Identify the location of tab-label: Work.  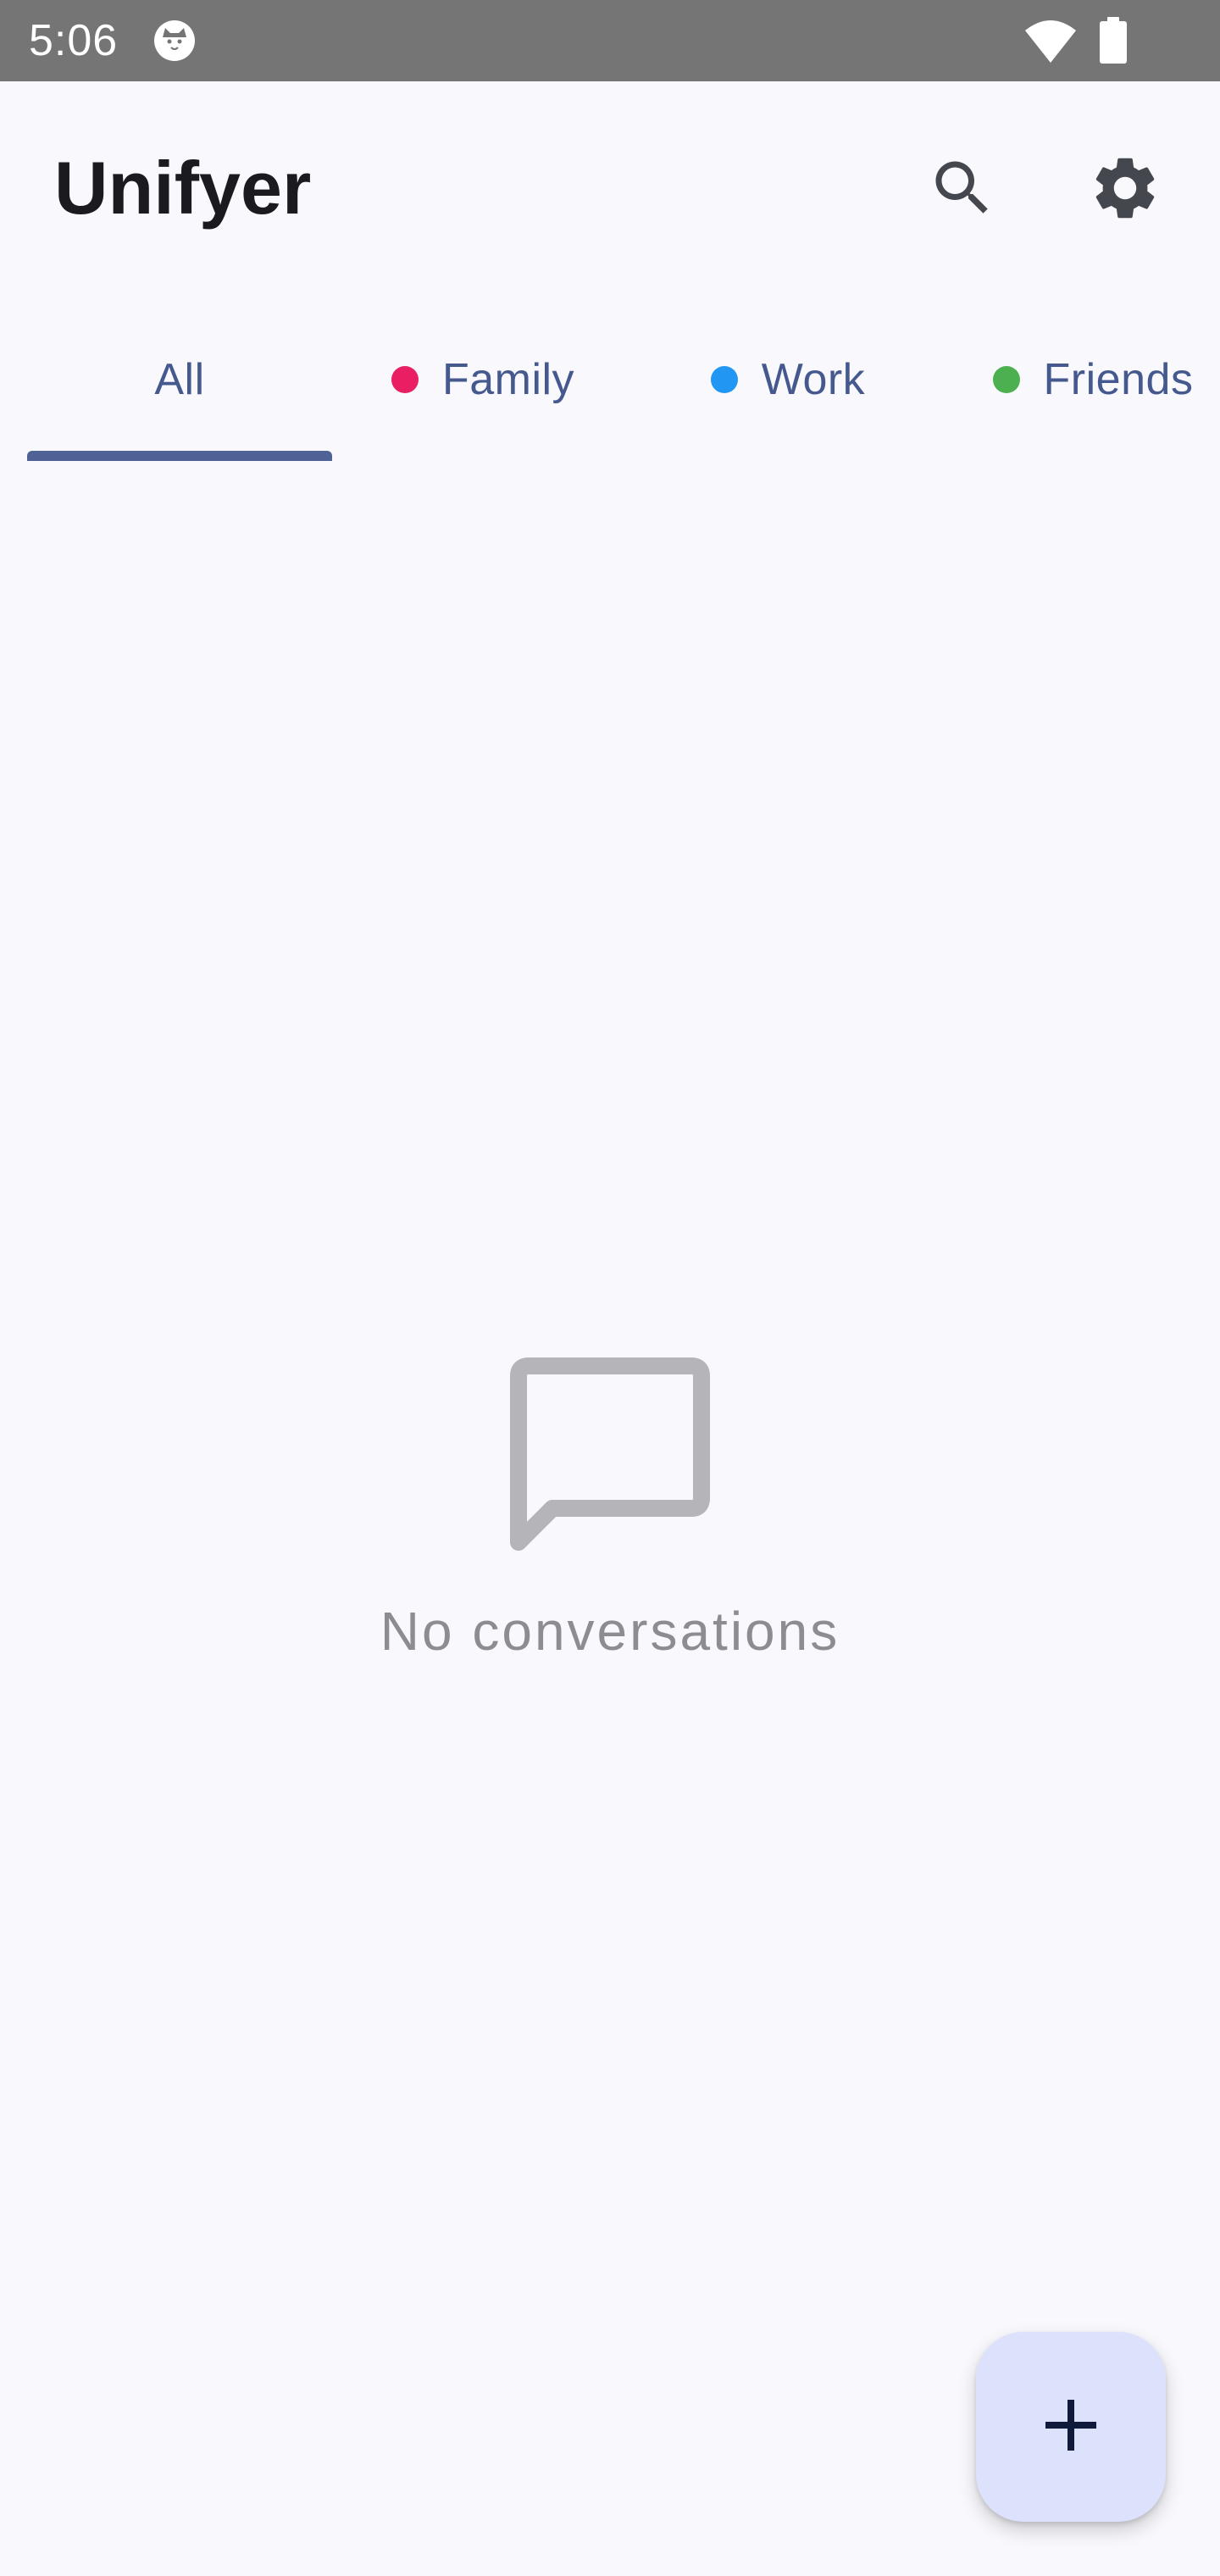
(813, 379).